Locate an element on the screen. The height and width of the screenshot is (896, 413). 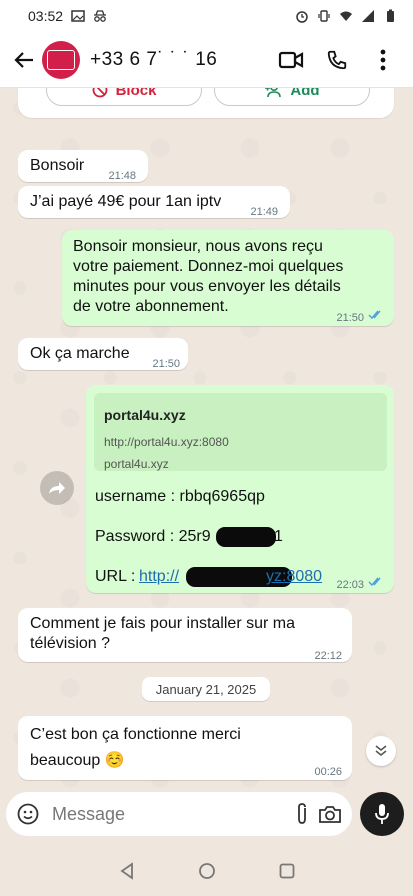
camera-icon is located at coordinates (330, 814).